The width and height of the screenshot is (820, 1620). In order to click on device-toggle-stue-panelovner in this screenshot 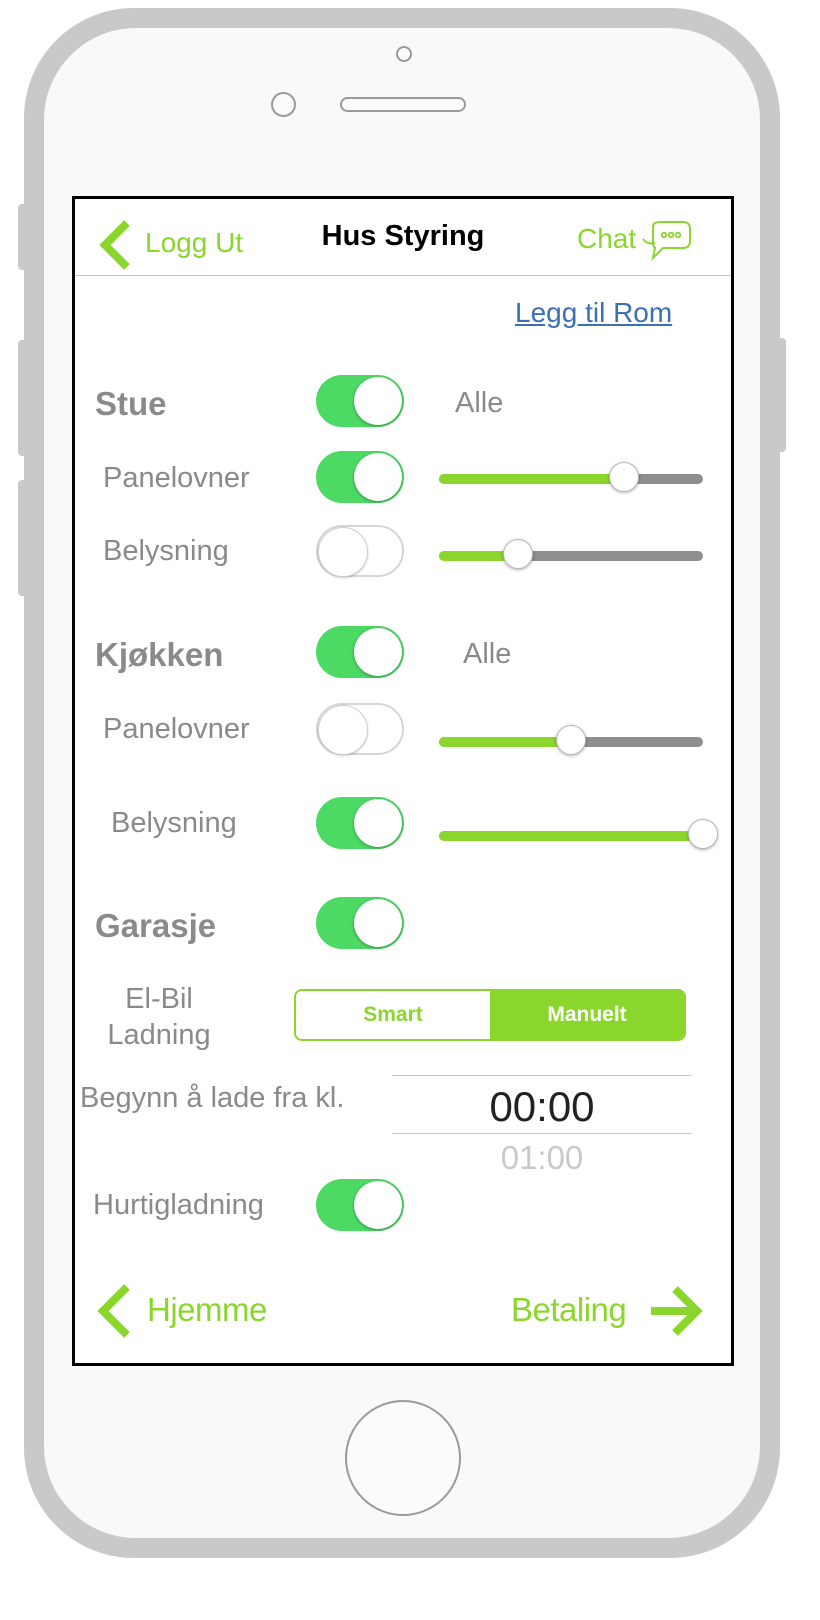, I will do `click(360, 477)`.